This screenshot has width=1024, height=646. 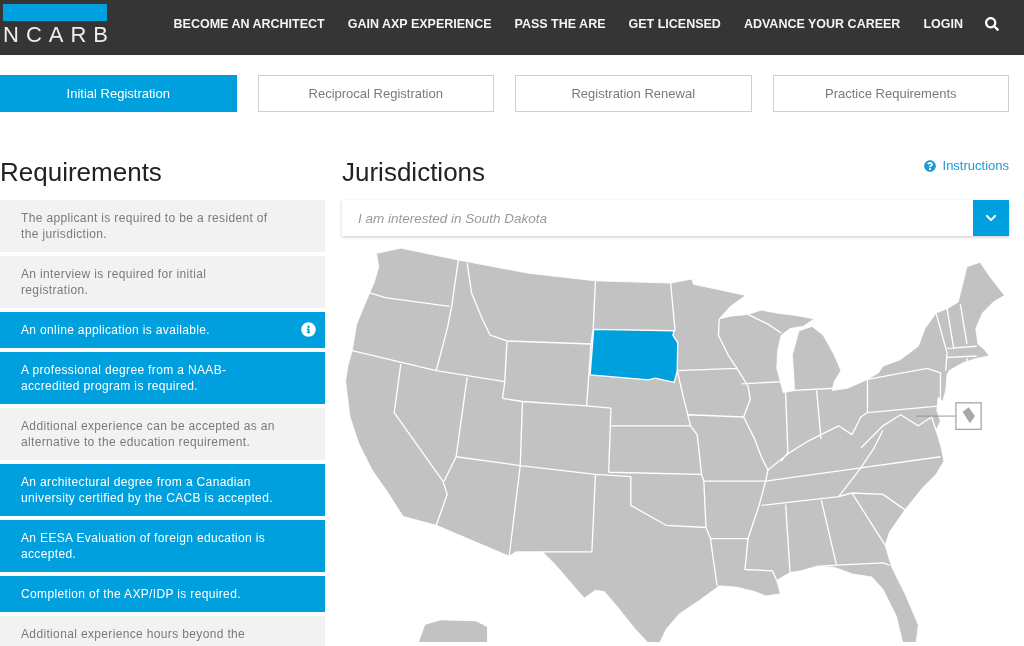 What do you see at coordinates (114, 282) in the screenshot?
I see `requirement-text: An interview is required for initial registration.` at bounding box center [114, 282].